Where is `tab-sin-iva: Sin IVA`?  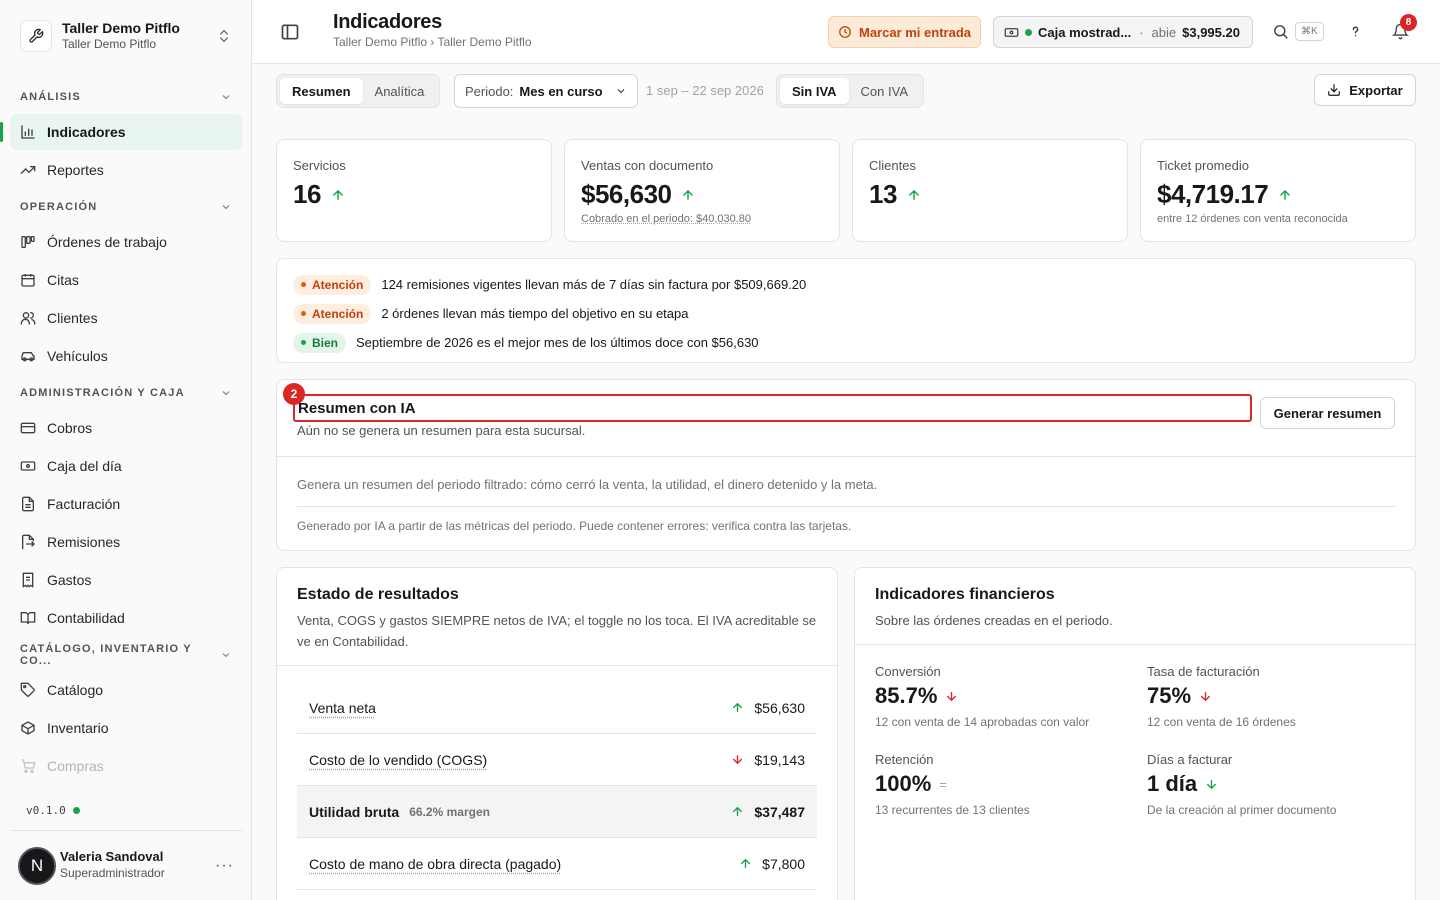 tab-sin-iva: Sin IVA is located at coordinates (814, 91).